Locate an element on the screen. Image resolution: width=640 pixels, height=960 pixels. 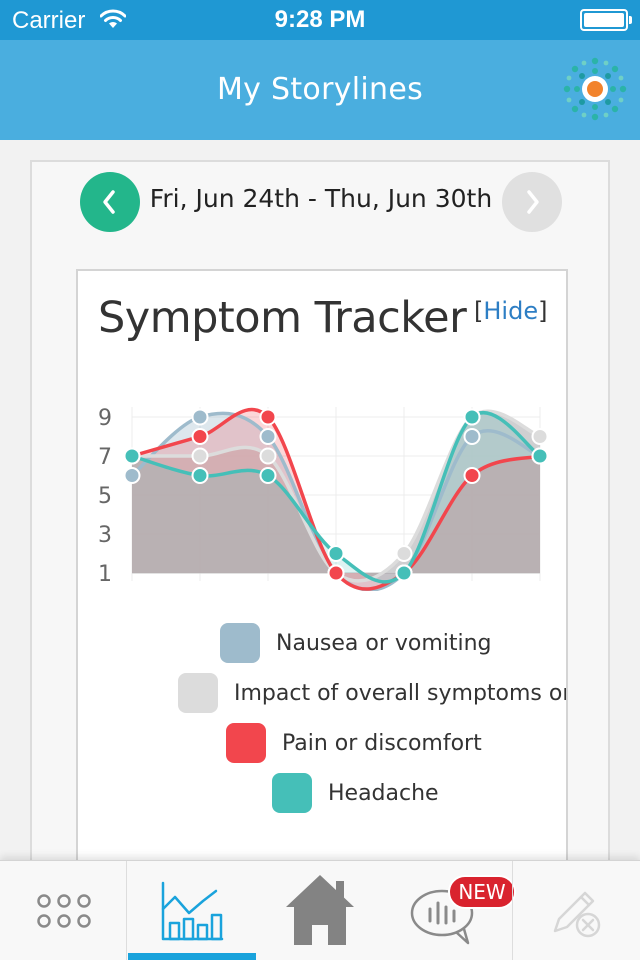
pencil-cancel-icon is located at coordinates (577, 914).